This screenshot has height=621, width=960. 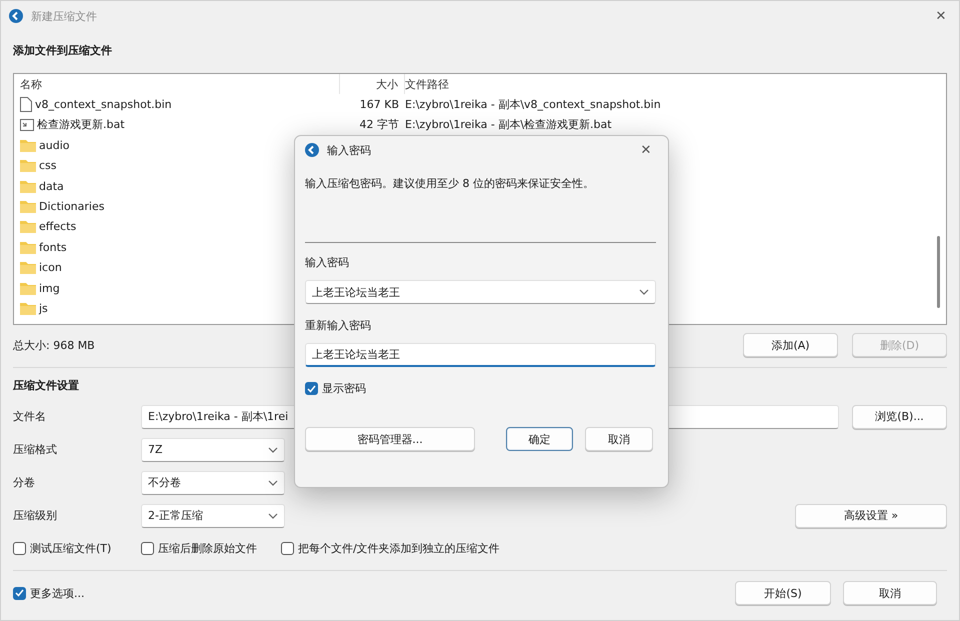 What do you see at coordinates (668, 84) in the screenshot?
I see `column-header: 文件路径` at bounding box center [668, 84].